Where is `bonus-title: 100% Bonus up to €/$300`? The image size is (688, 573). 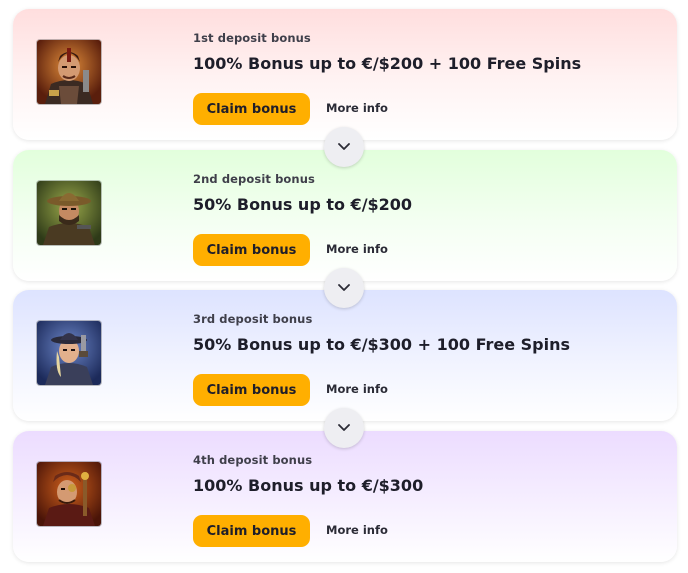 bonus-title: 100% Bonus up to €/$300 is located at coordinates (308, 485).